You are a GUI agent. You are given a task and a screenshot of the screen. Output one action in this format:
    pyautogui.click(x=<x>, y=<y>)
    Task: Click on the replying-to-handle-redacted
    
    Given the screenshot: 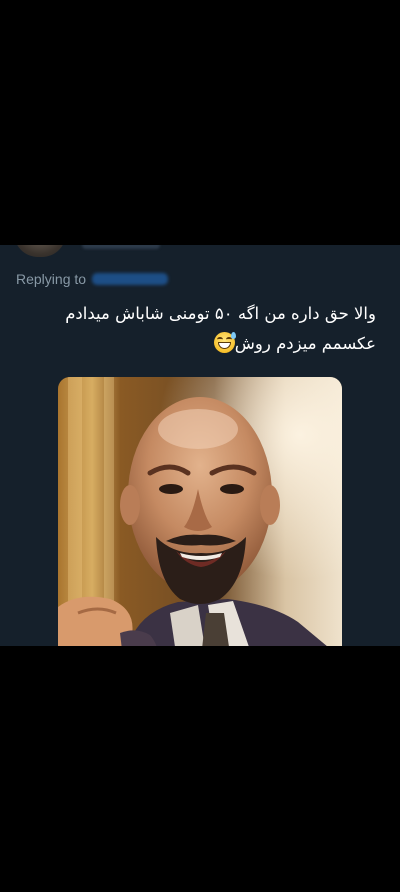 What is the action you would take?
    pyautogui.click(x=130, y=279)
    